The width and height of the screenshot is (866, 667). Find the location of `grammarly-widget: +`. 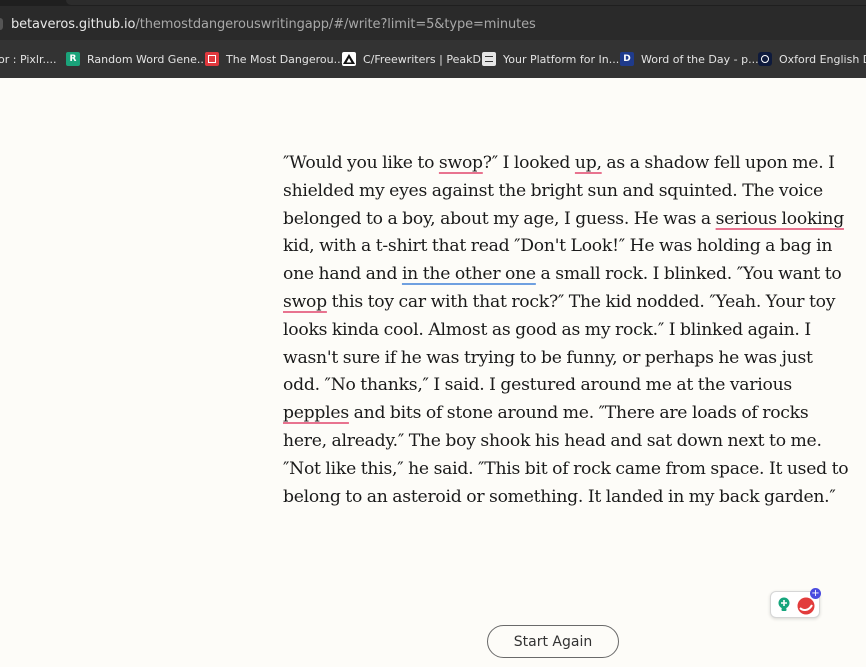

grammarly-widget: + is located at coordinates (795, 603).